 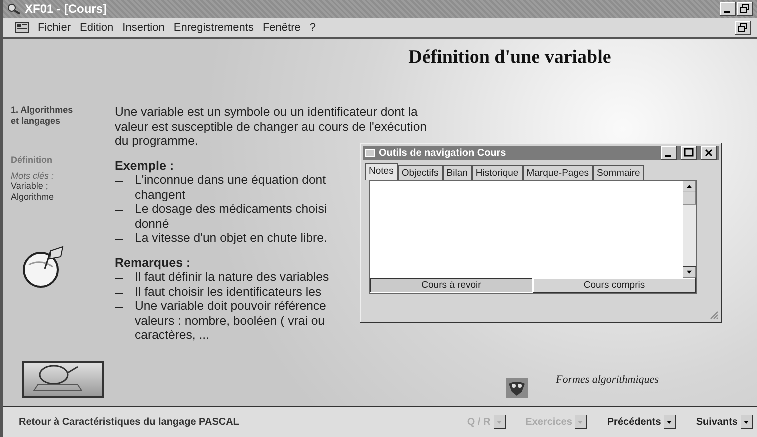 What do you see at coordinates (22, 27) in the screenshot?
I see `document-icon` at bounding box center [22, 27].